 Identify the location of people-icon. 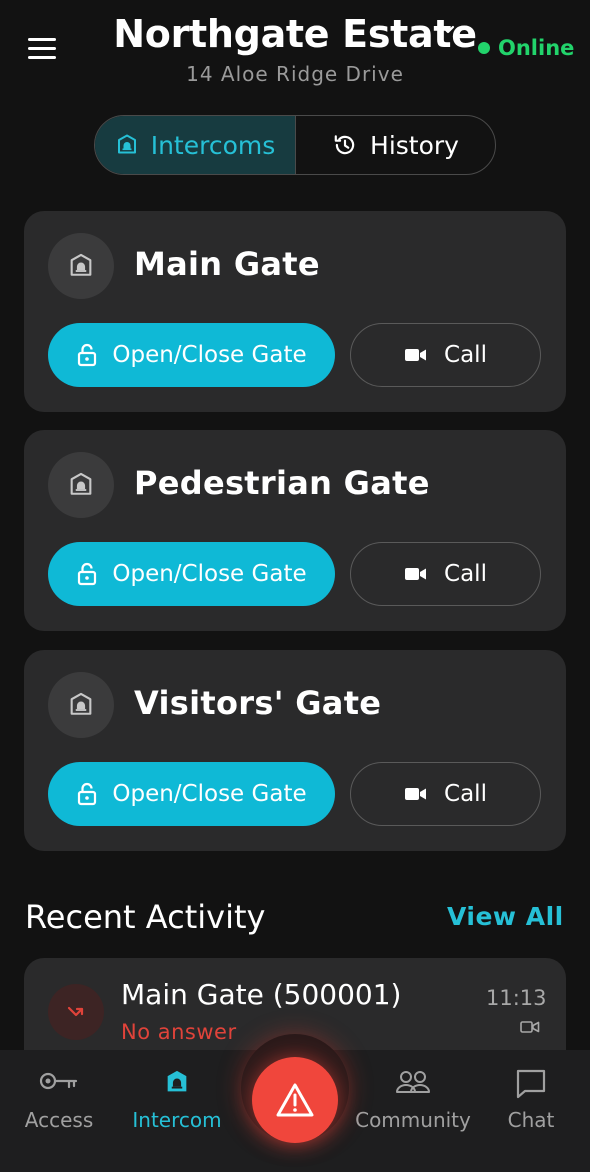
(413, 1082).